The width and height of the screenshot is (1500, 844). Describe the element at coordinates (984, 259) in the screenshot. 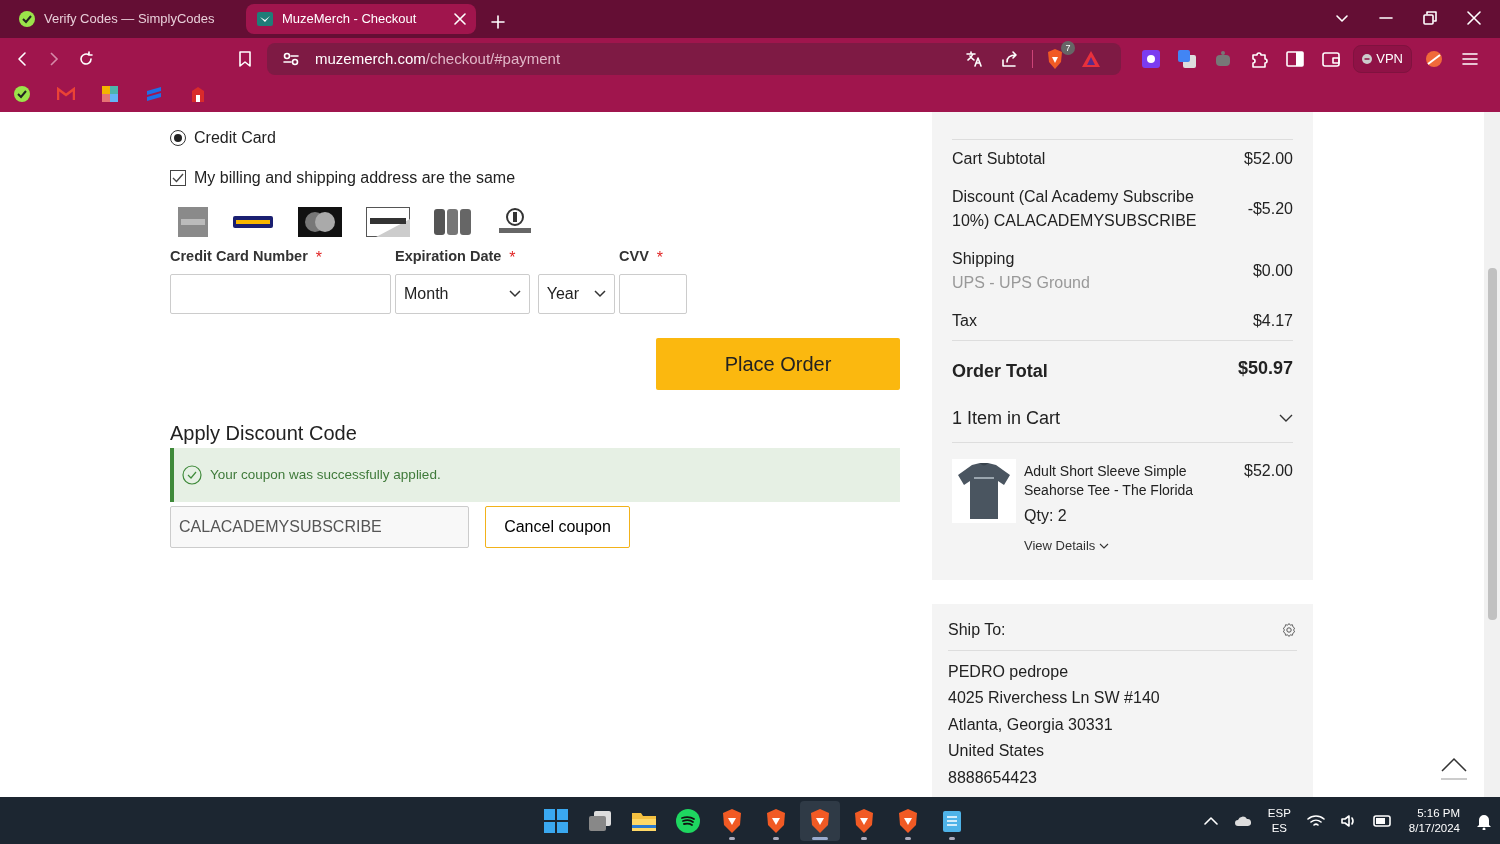

I see `summary-label: Shipping` at that location.